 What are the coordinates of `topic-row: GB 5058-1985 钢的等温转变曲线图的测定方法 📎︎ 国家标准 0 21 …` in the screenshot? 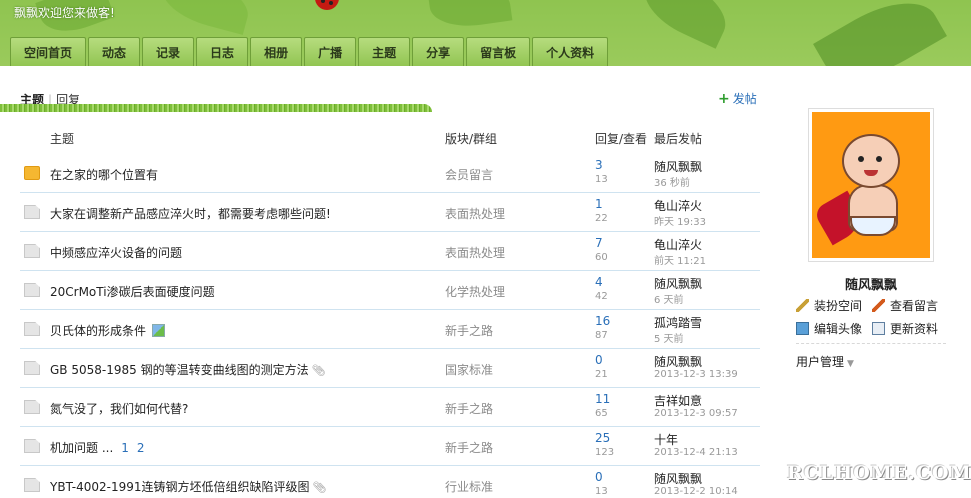 It's located at (390, 368).